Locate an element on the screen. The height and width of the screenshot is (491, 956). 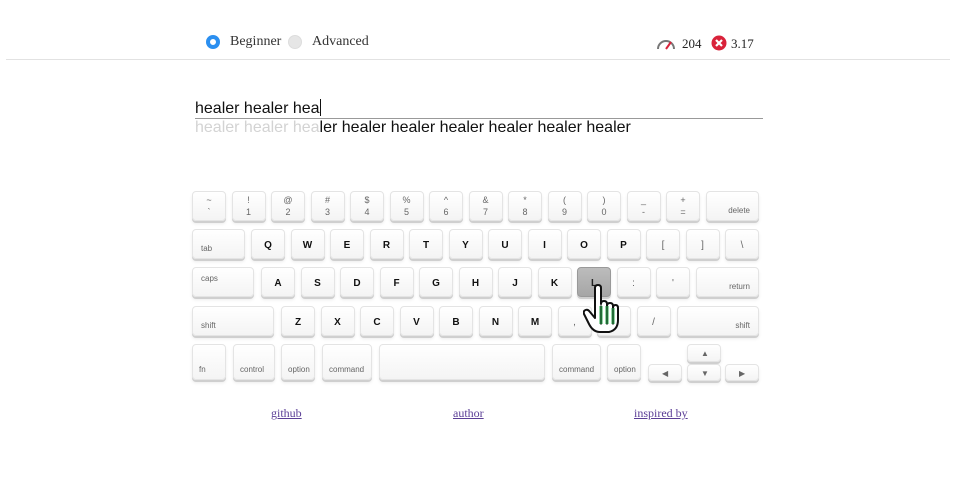
key-g: G is located at coordinates (436, 282).